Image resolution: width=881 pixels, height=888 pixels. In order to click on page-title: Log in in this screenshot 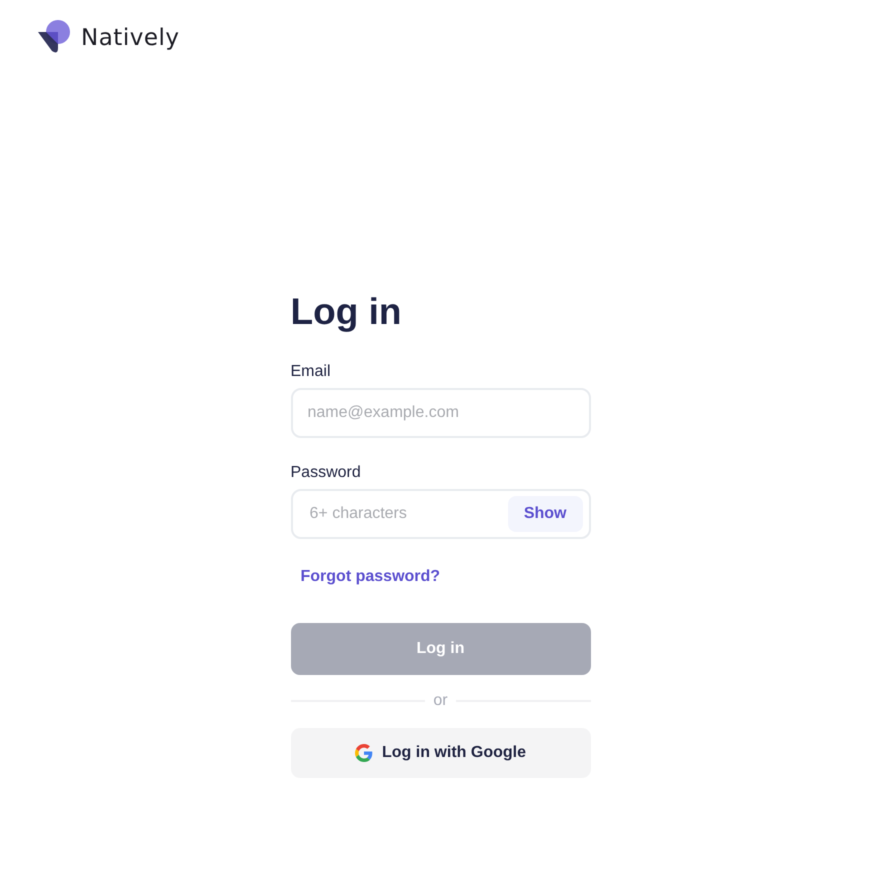, I will do `click(346, 312)`.